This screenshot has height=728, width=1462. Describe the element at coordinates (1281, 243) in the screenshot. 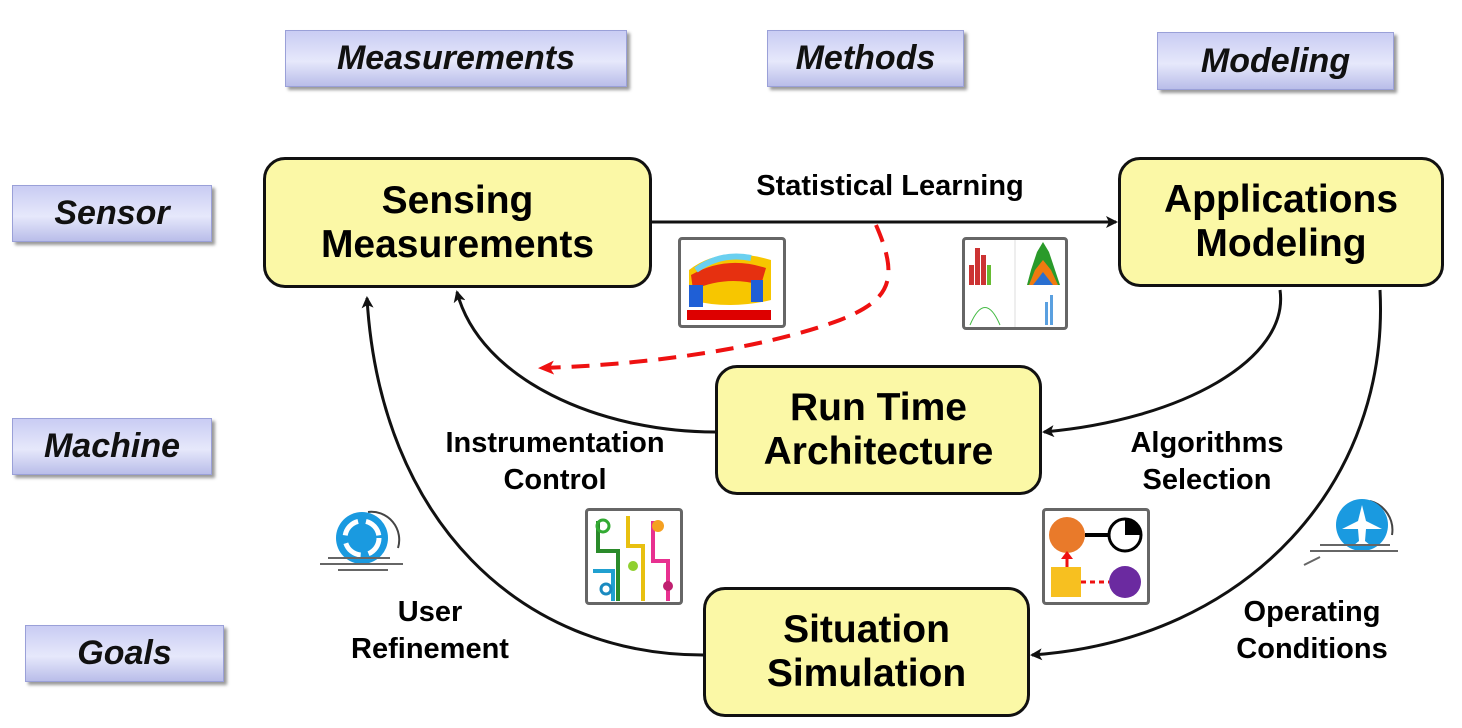

I see `node-line: Modeling` at that location.